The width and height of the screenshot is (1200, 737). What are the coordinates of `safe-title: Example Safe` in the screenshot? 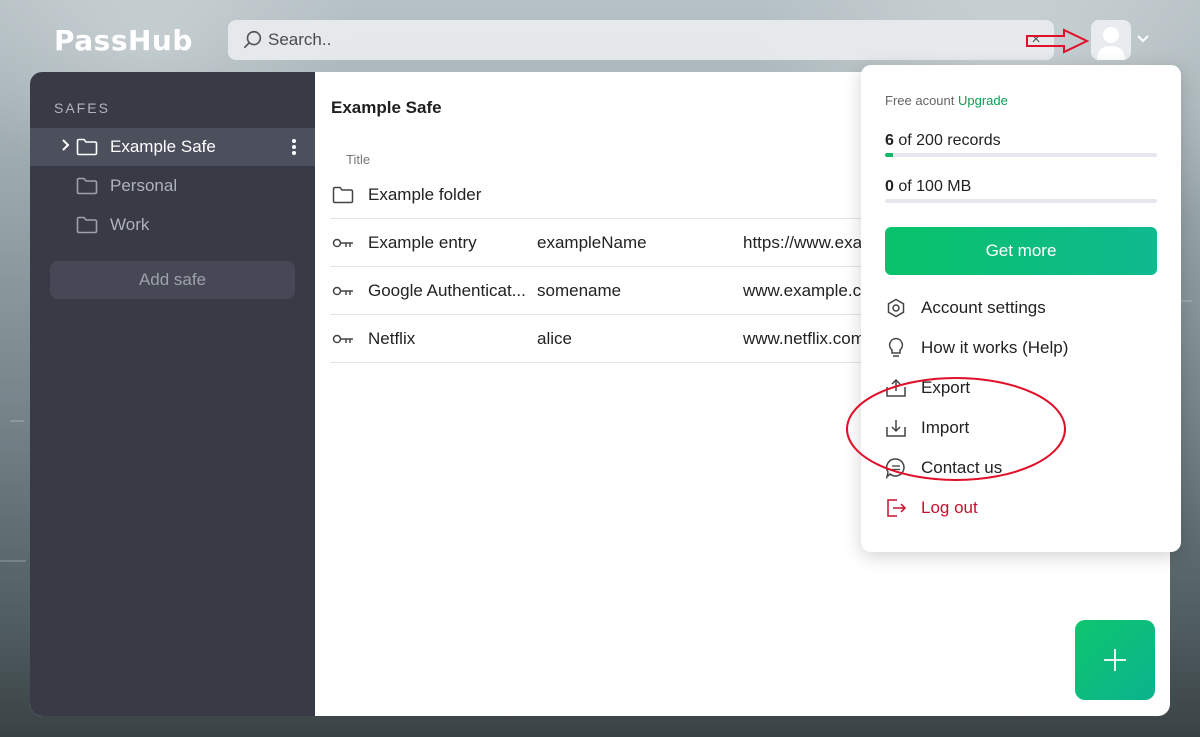 It's located at (386, 107).